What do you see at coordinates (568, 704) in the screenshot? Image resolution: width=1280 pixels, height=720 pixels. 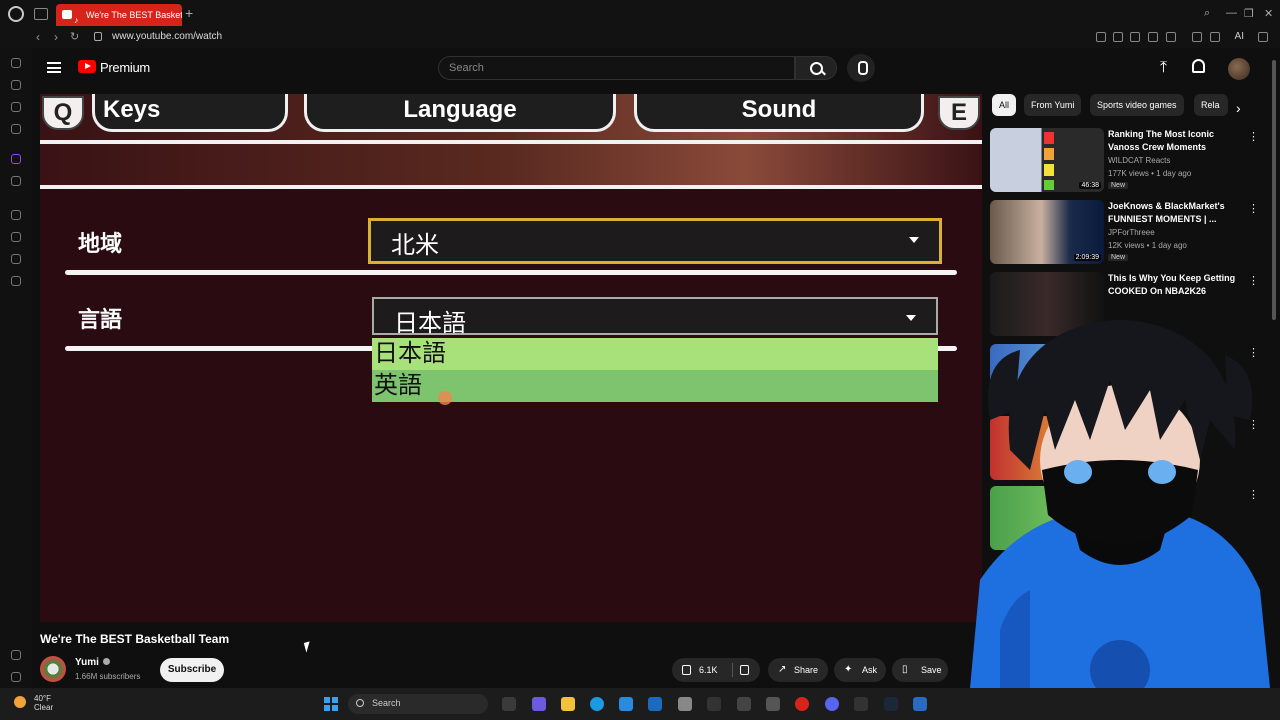 I see `file-explorer-icon` at bounding box center [568, 704].